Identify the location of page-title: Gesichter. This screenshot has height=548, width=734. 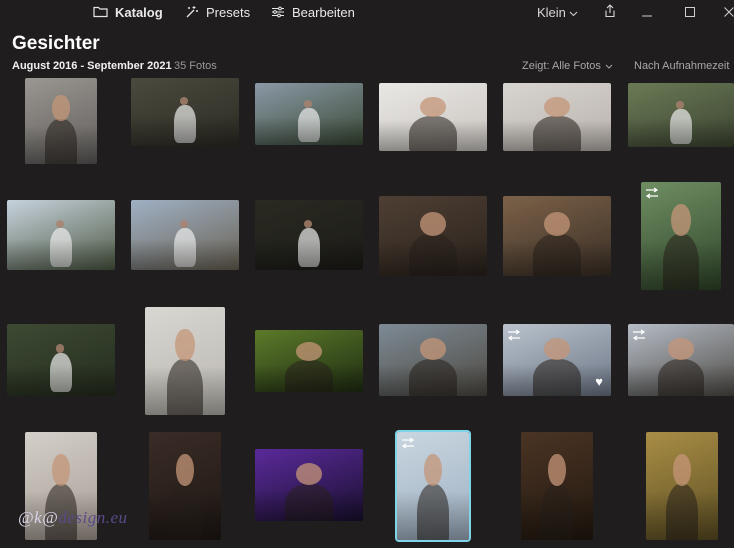
(56, 43).